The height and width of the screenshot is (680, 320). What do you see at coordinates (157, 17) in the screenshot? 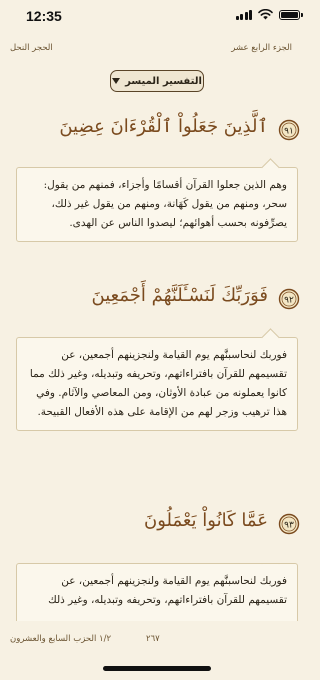
I see `status-bar: 12:35` at bounding box center [157, 17].